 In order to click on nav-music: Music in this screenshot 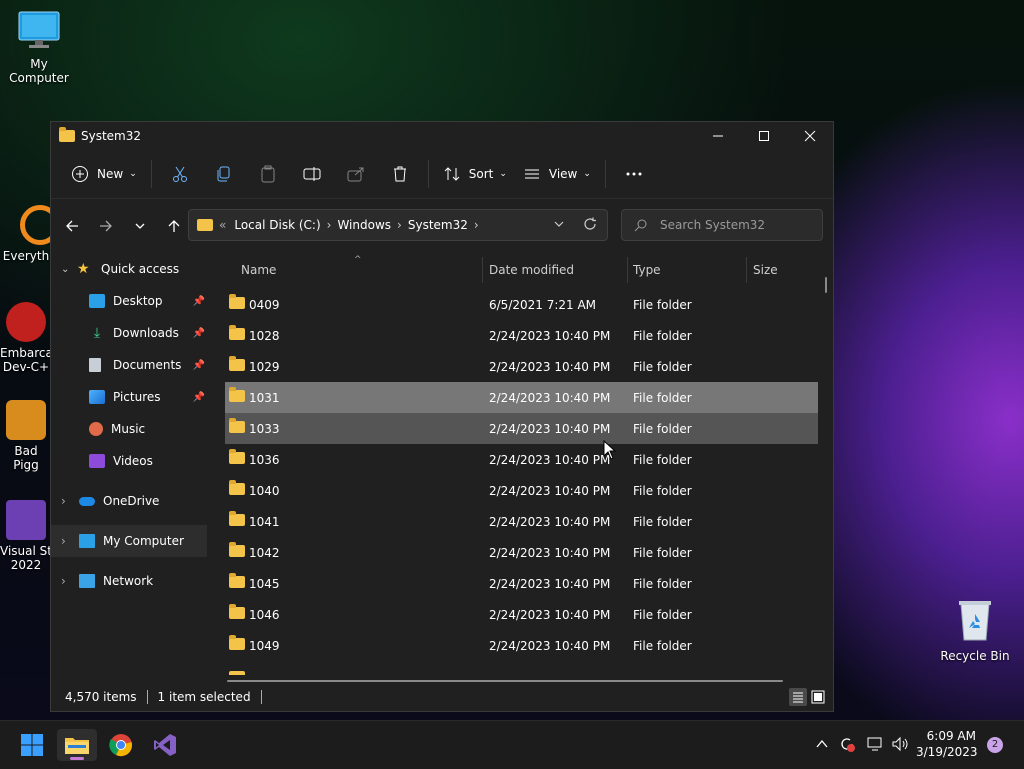, I will do `click(129, 429)`.